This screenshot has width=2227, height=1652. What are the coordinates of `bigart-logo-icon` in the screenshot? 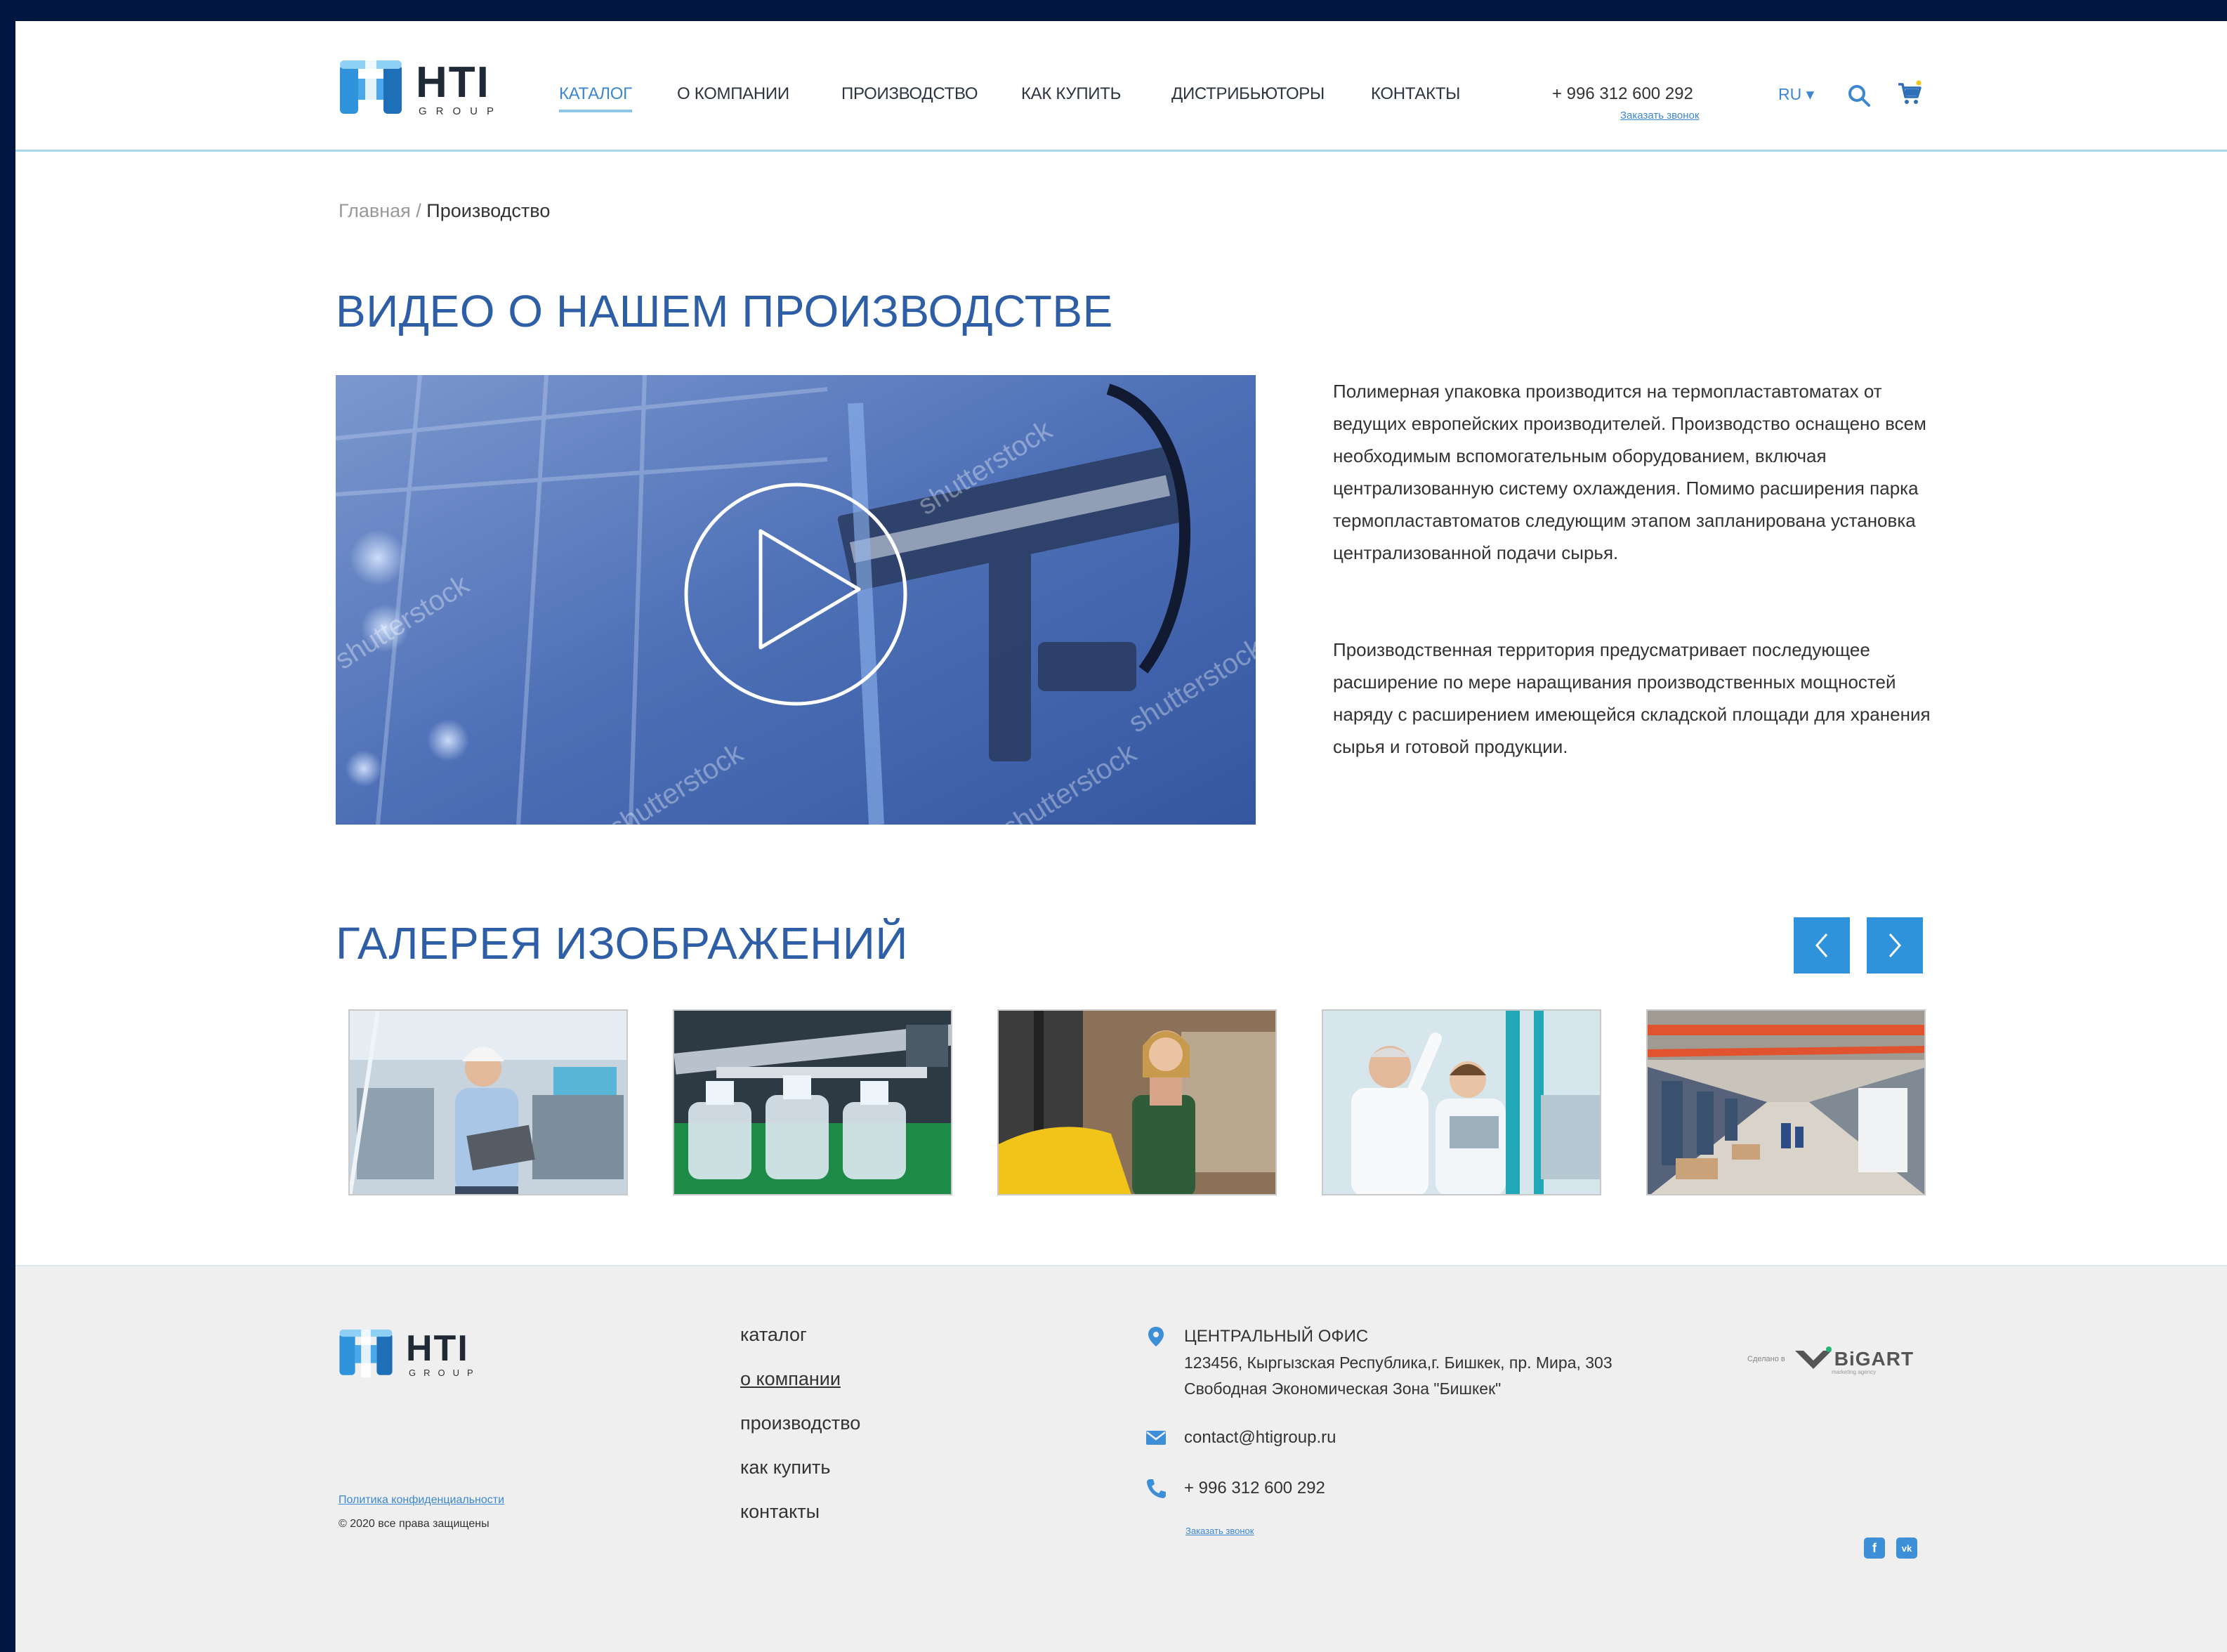 It's located at (1813, 1357).